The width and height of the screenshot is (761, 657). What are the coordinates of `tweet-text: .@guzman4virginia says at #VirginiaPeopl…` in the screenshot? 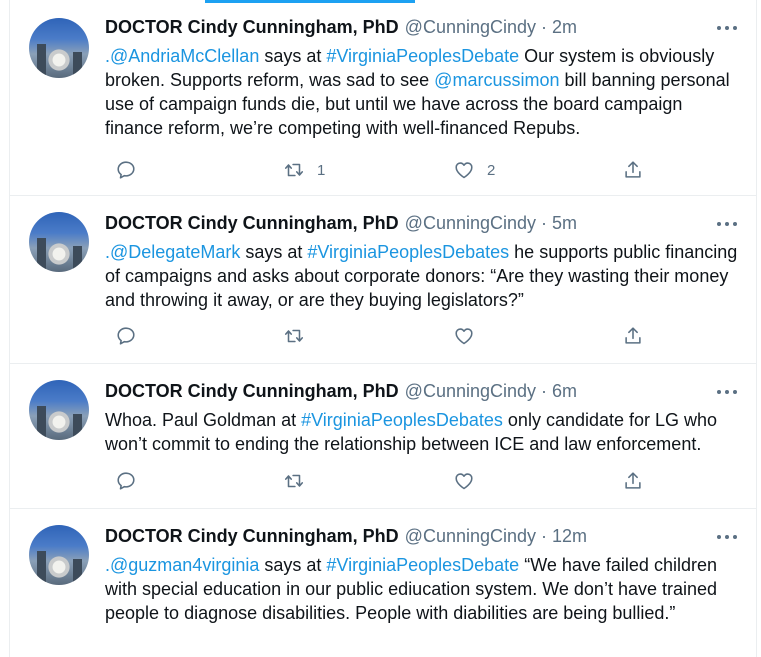 It's located at (411, 589).